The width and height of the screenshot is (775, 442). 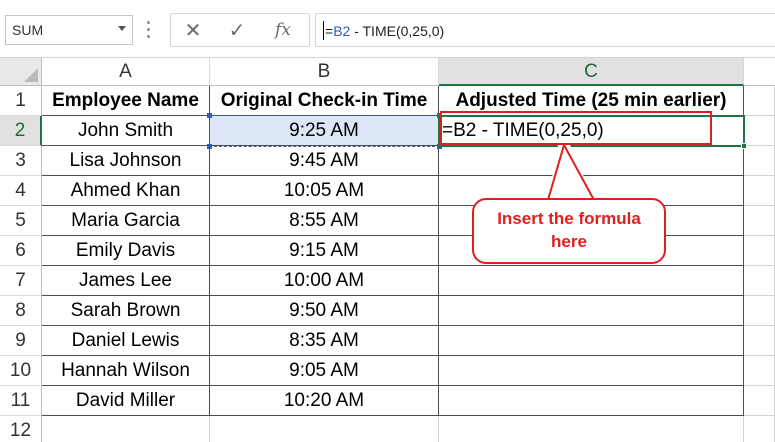 What do you see at coordinates (385, 31) in the screenshot?
I see `formula-text: =B2 - TIME(0,25,0)` at bounding box center [385, 31].